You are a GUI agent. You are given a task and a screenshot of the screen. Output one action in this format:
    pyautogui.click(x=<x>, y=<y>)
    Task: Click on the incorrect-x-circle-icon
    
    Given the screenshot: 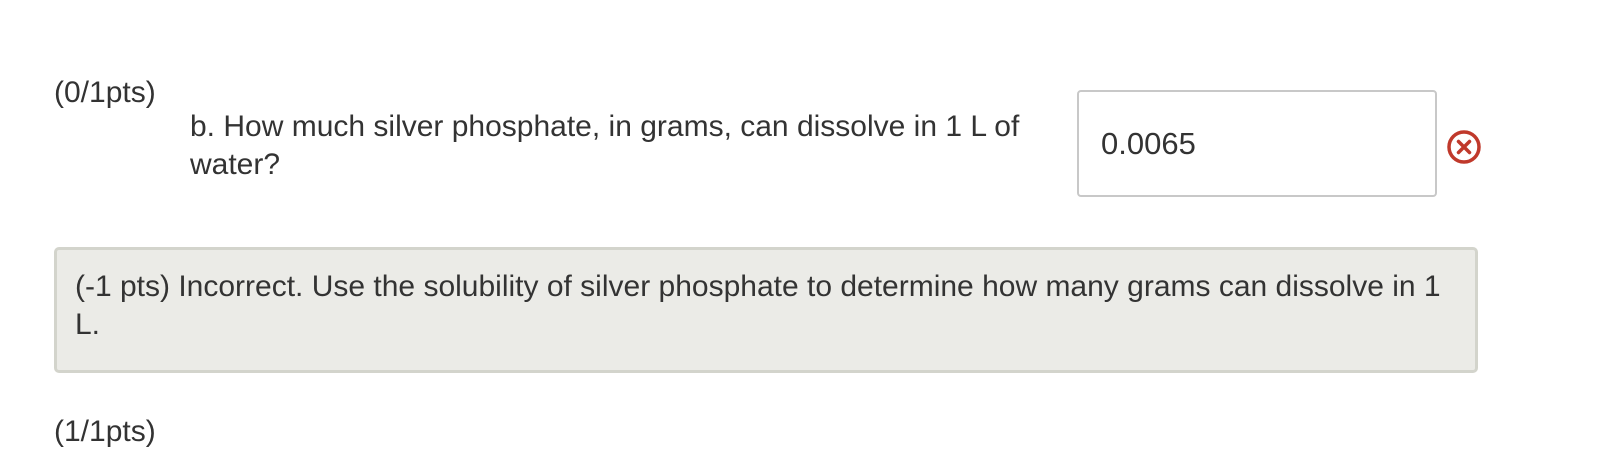 What is the action you would take?
    pyautogui.click(x=1464, y=147)
    